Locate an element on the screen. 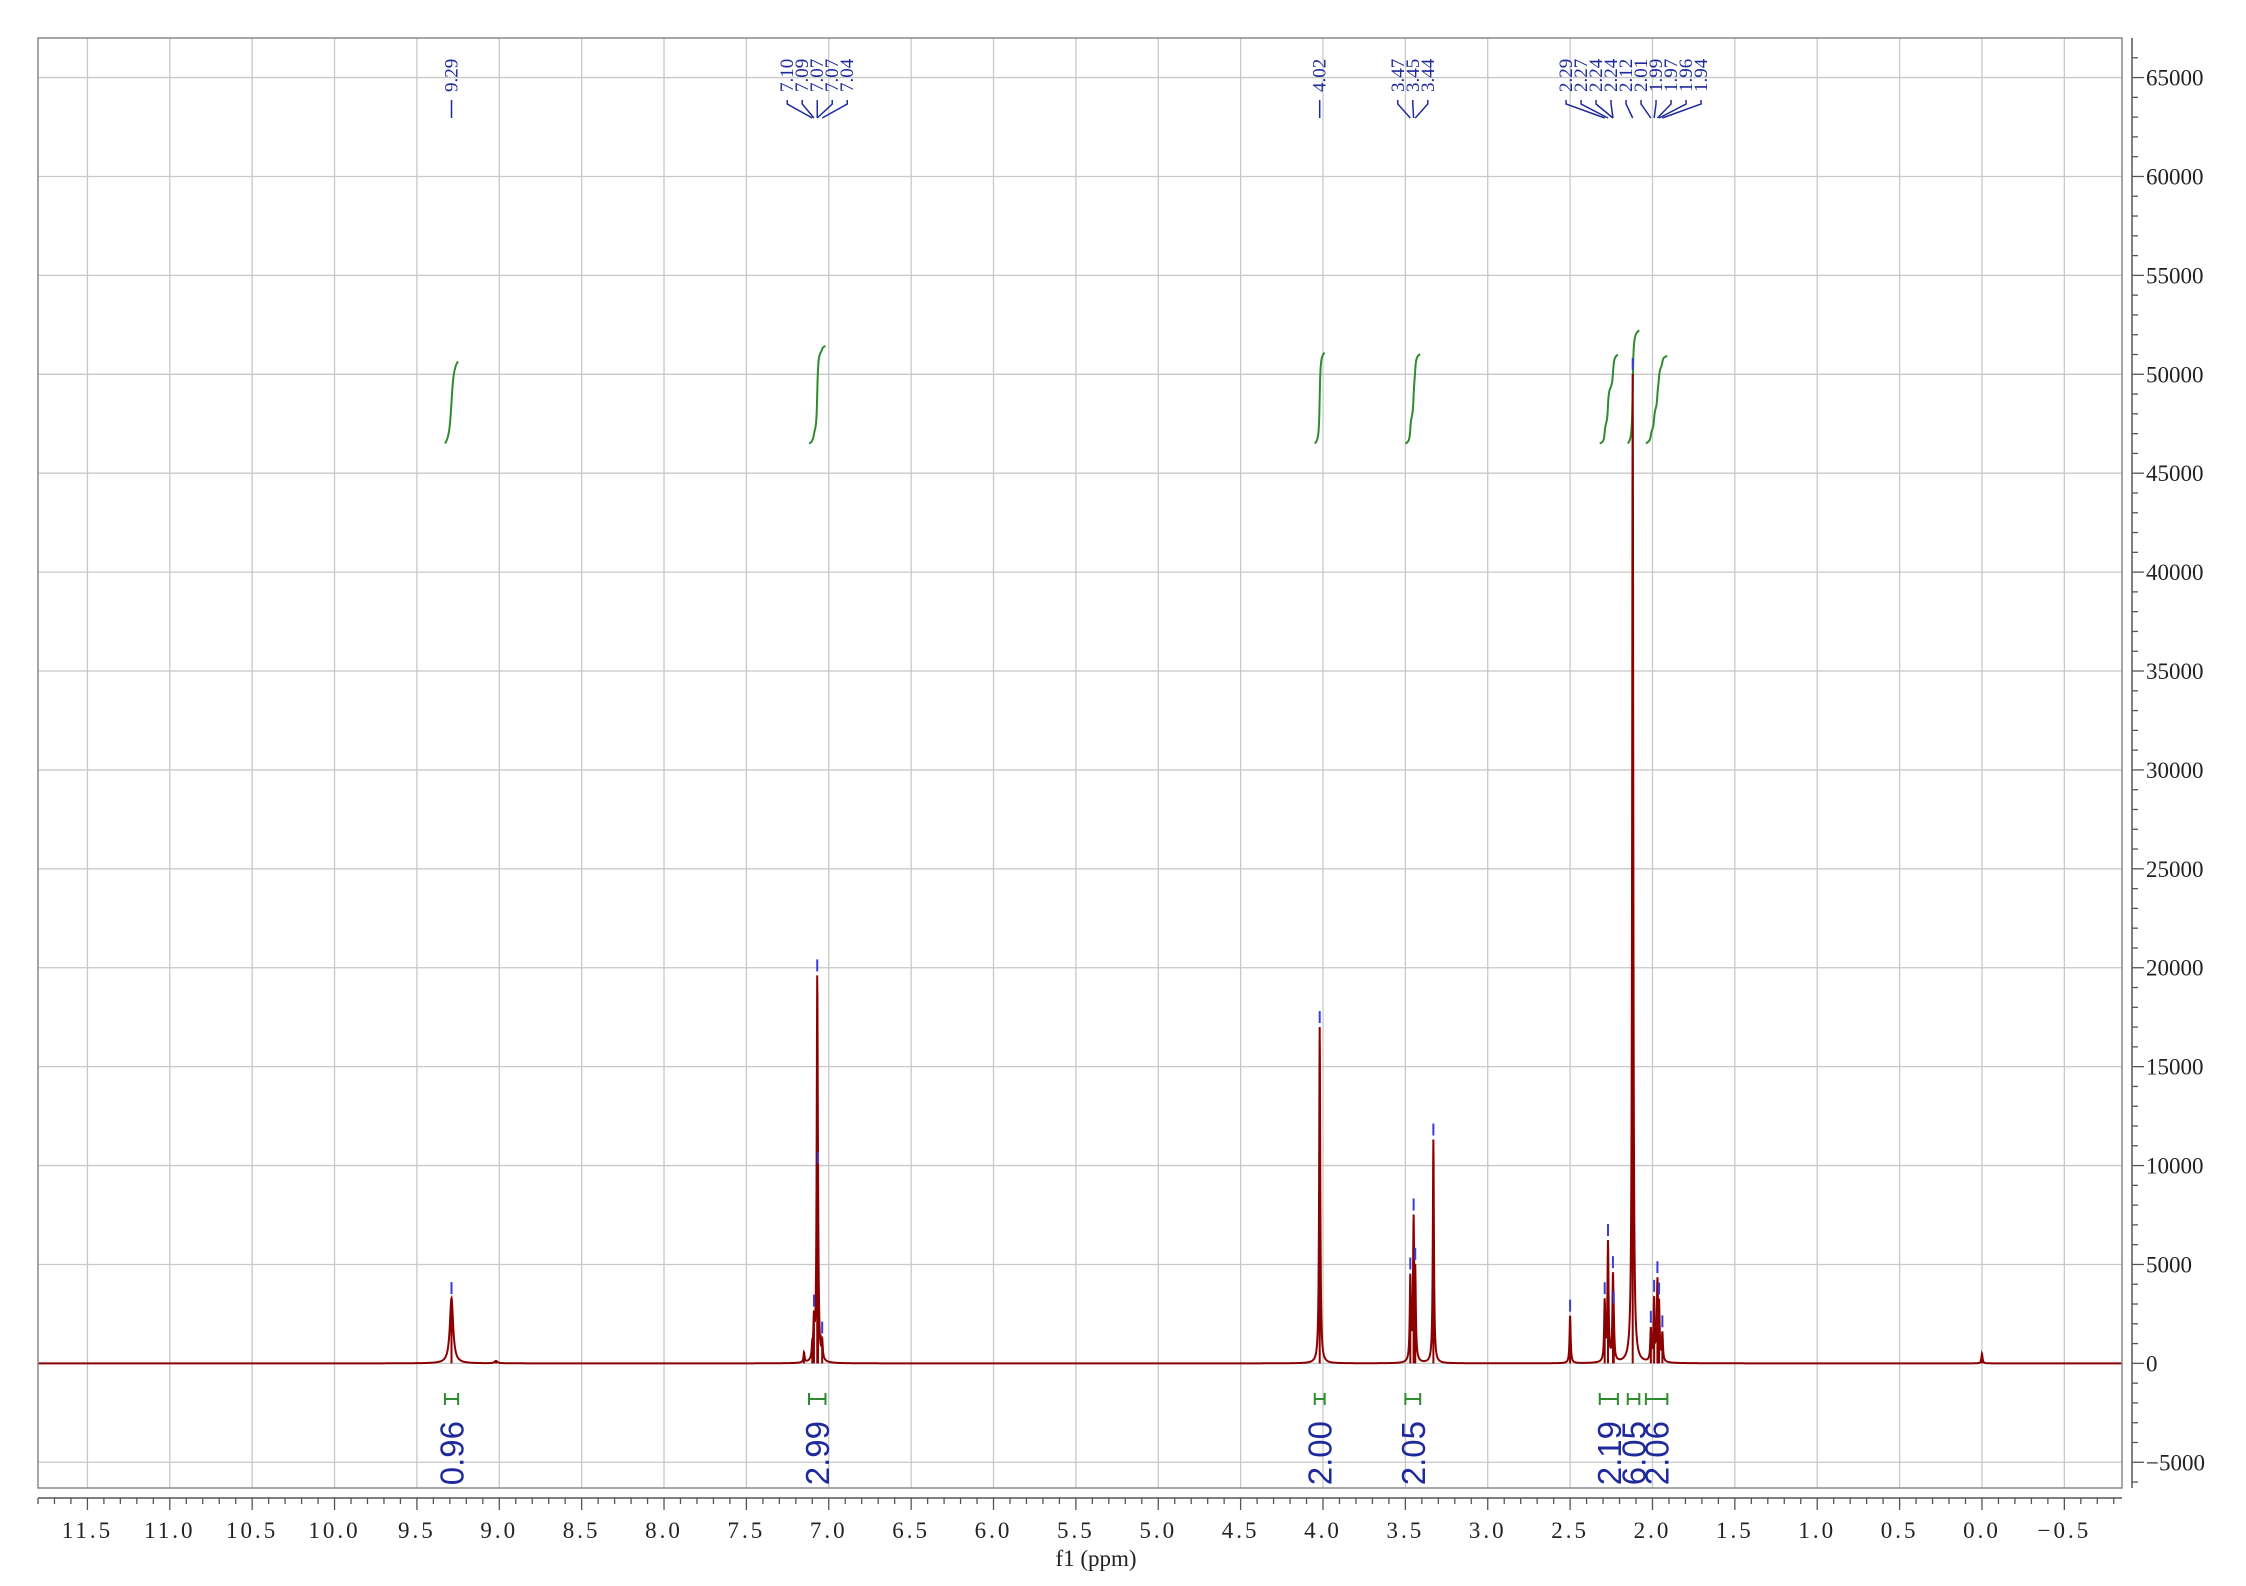 The width and height of the screenshot is (2246, 1586). y-tick-label: 20000 is located at coordinates (2175, 968).